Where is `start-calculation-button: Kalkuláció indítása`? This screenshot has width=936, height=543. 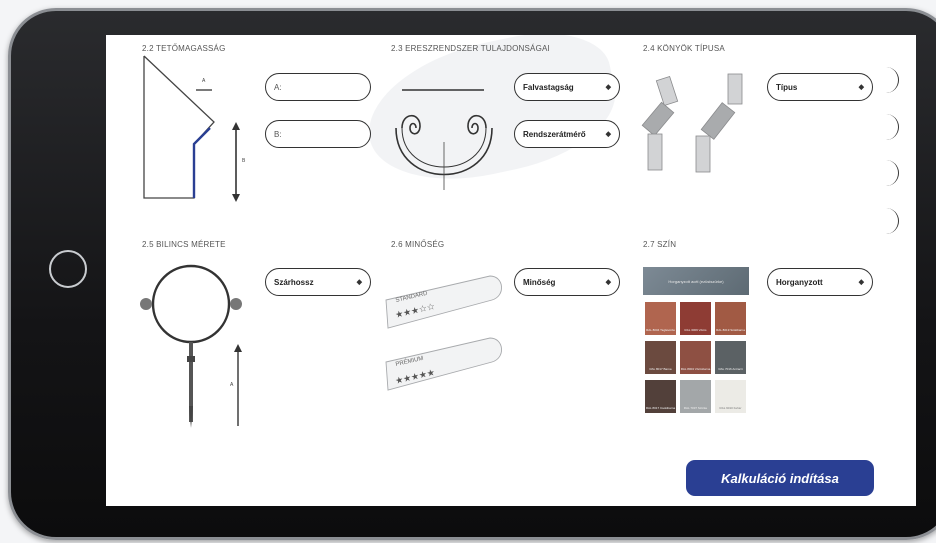
start-calculation-button: Kalkuláció indítása is located at coordinates (780, 478).